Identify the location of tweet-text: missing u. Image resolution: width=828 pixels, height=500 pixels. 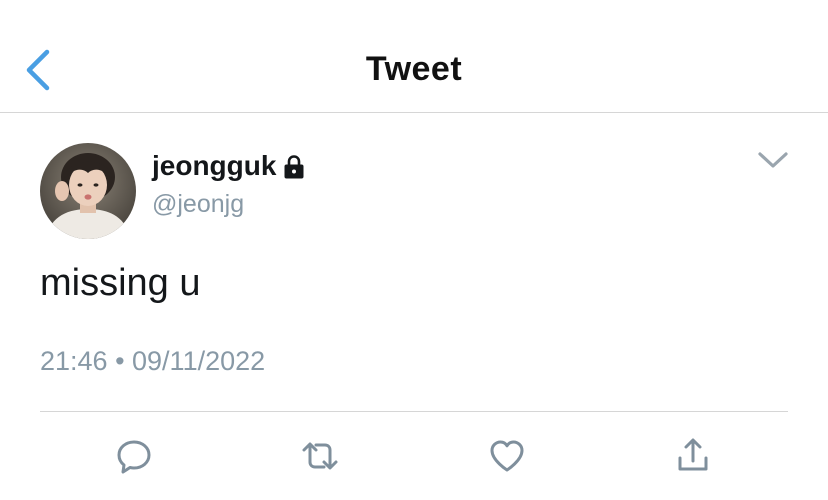
(120, 283).